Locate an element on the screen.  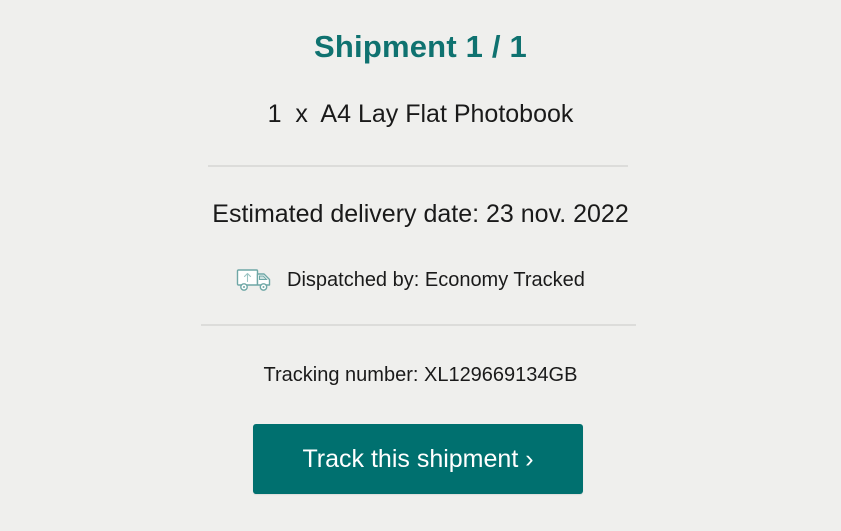
product-line: 1 x A4 Lay Flat Photobook is located at coordinates (420, 114).